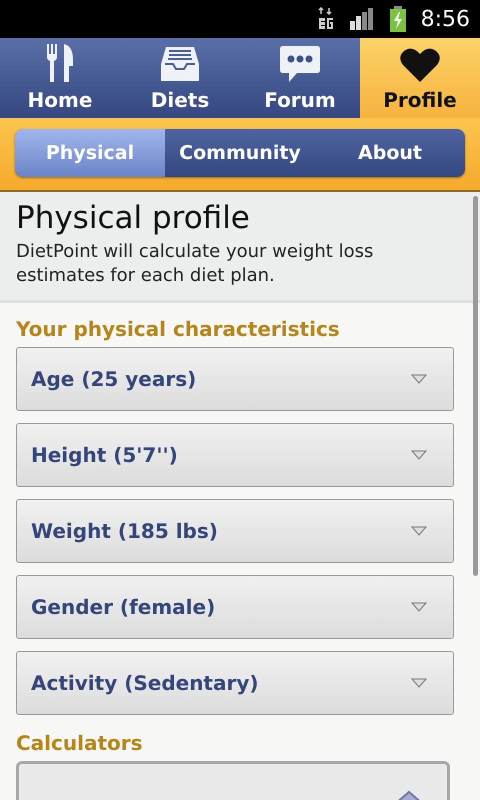  What do you see at coordinates (361, 19) in the screenshot?
I see `signal-icon` at bounding box center [361, 19].